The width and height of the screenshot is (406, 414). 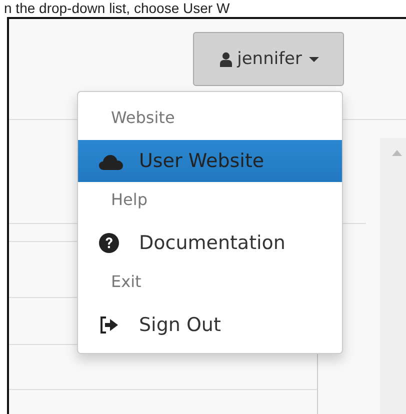 I want to click on sign-out-icon, so click(x=109, y=325).